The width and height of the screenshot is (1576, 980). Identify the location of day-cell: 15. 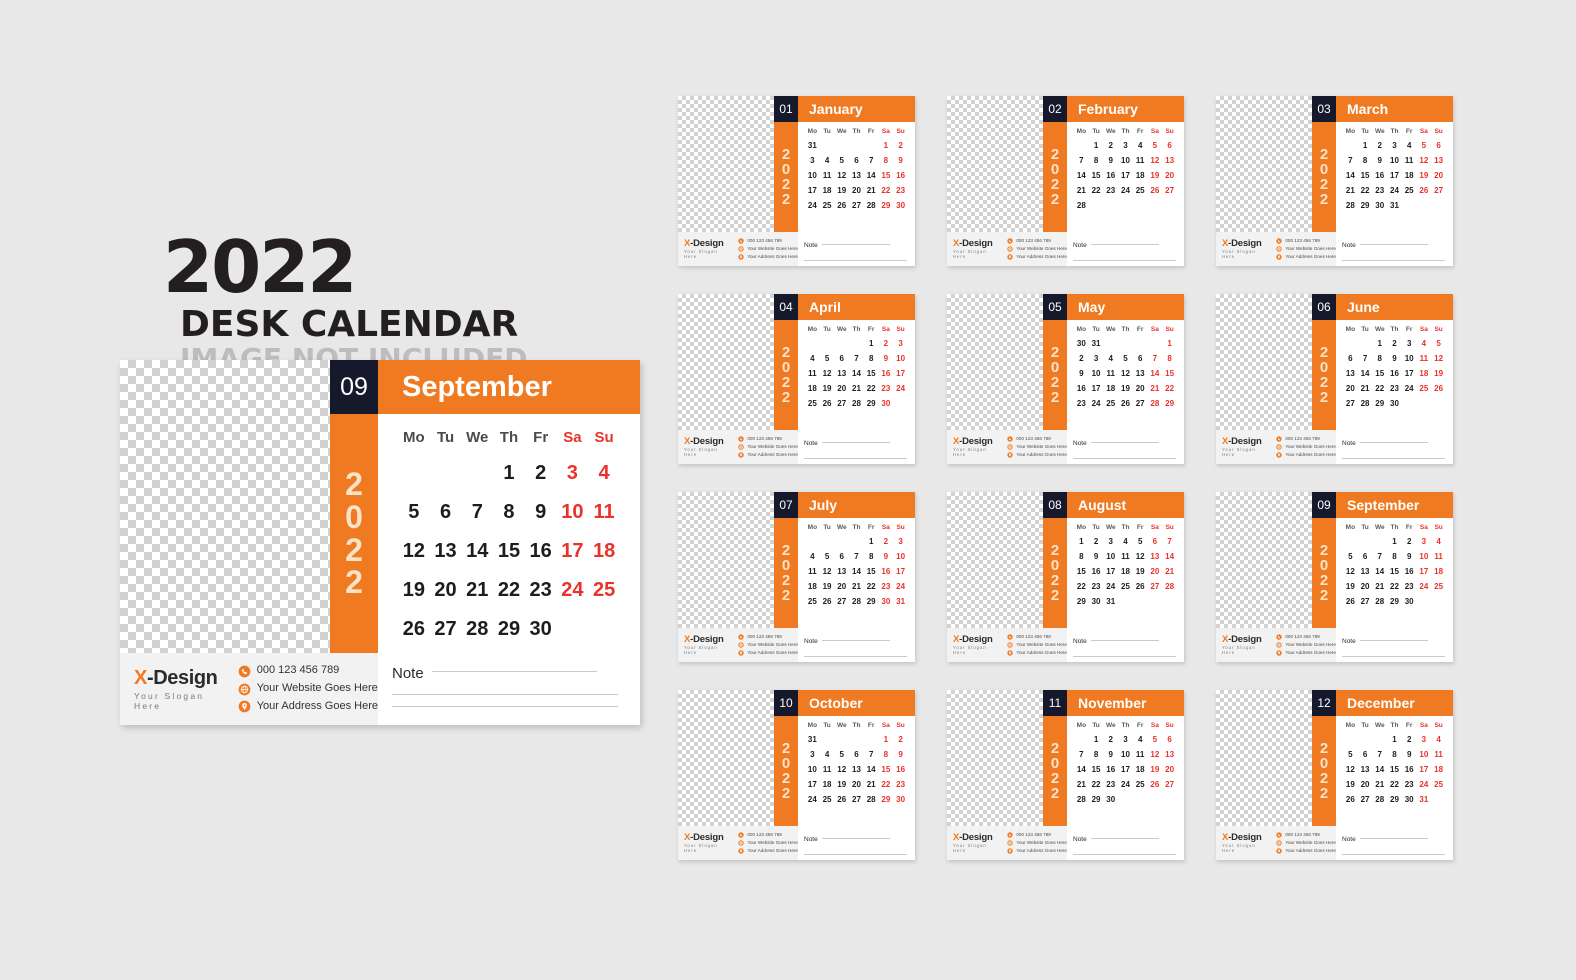
(1394, 769).